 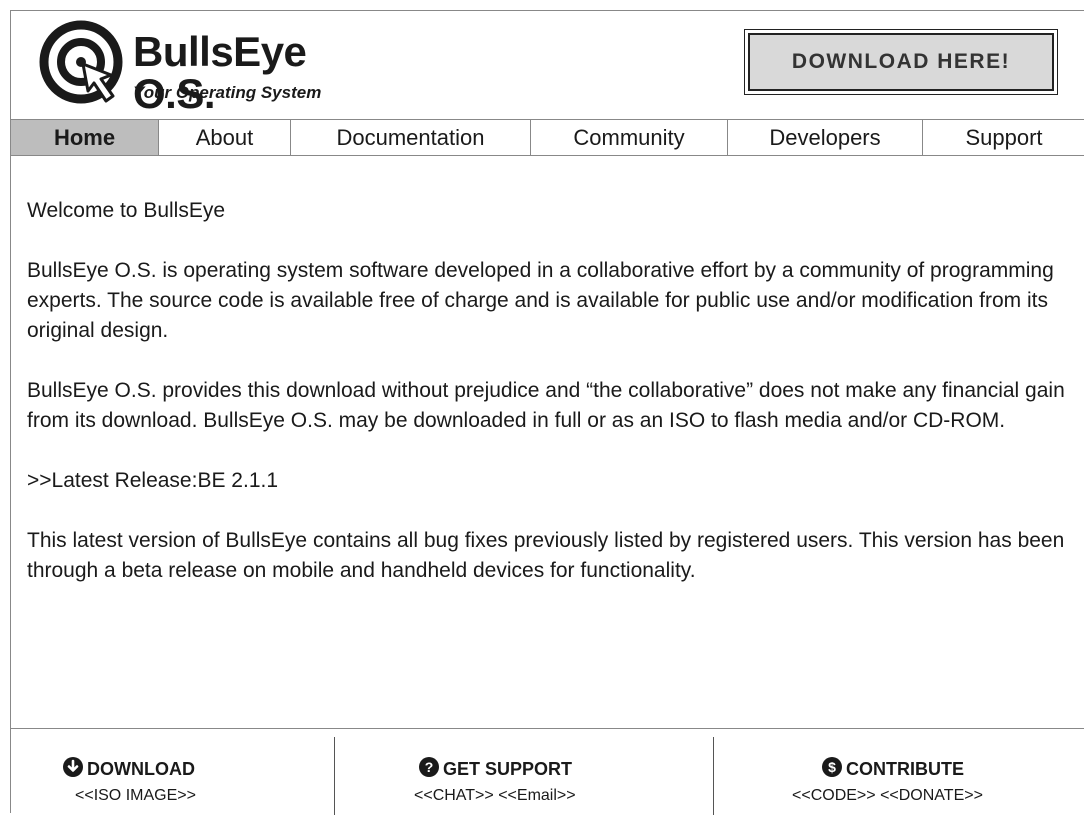 I want to click on question-circle-icon: ?, so click(x=429, y=769).